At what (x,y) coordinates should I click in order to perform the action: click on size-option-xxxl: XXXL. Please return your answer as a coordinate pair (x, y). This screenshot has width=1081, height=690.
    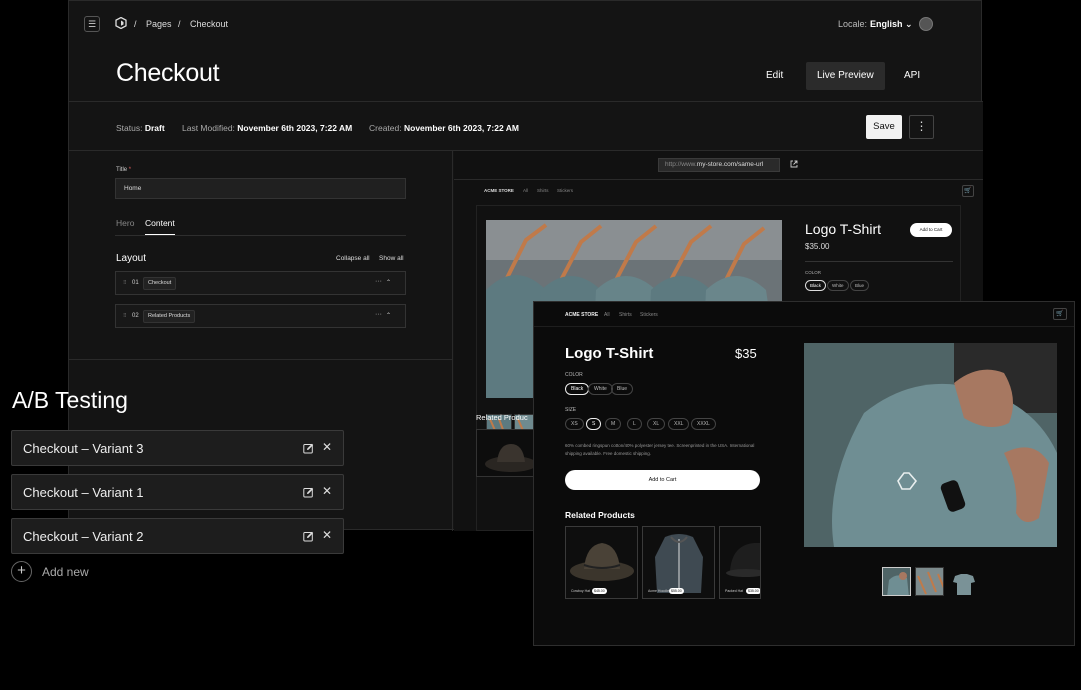
    Looking at the image, I should click on (703, 424).